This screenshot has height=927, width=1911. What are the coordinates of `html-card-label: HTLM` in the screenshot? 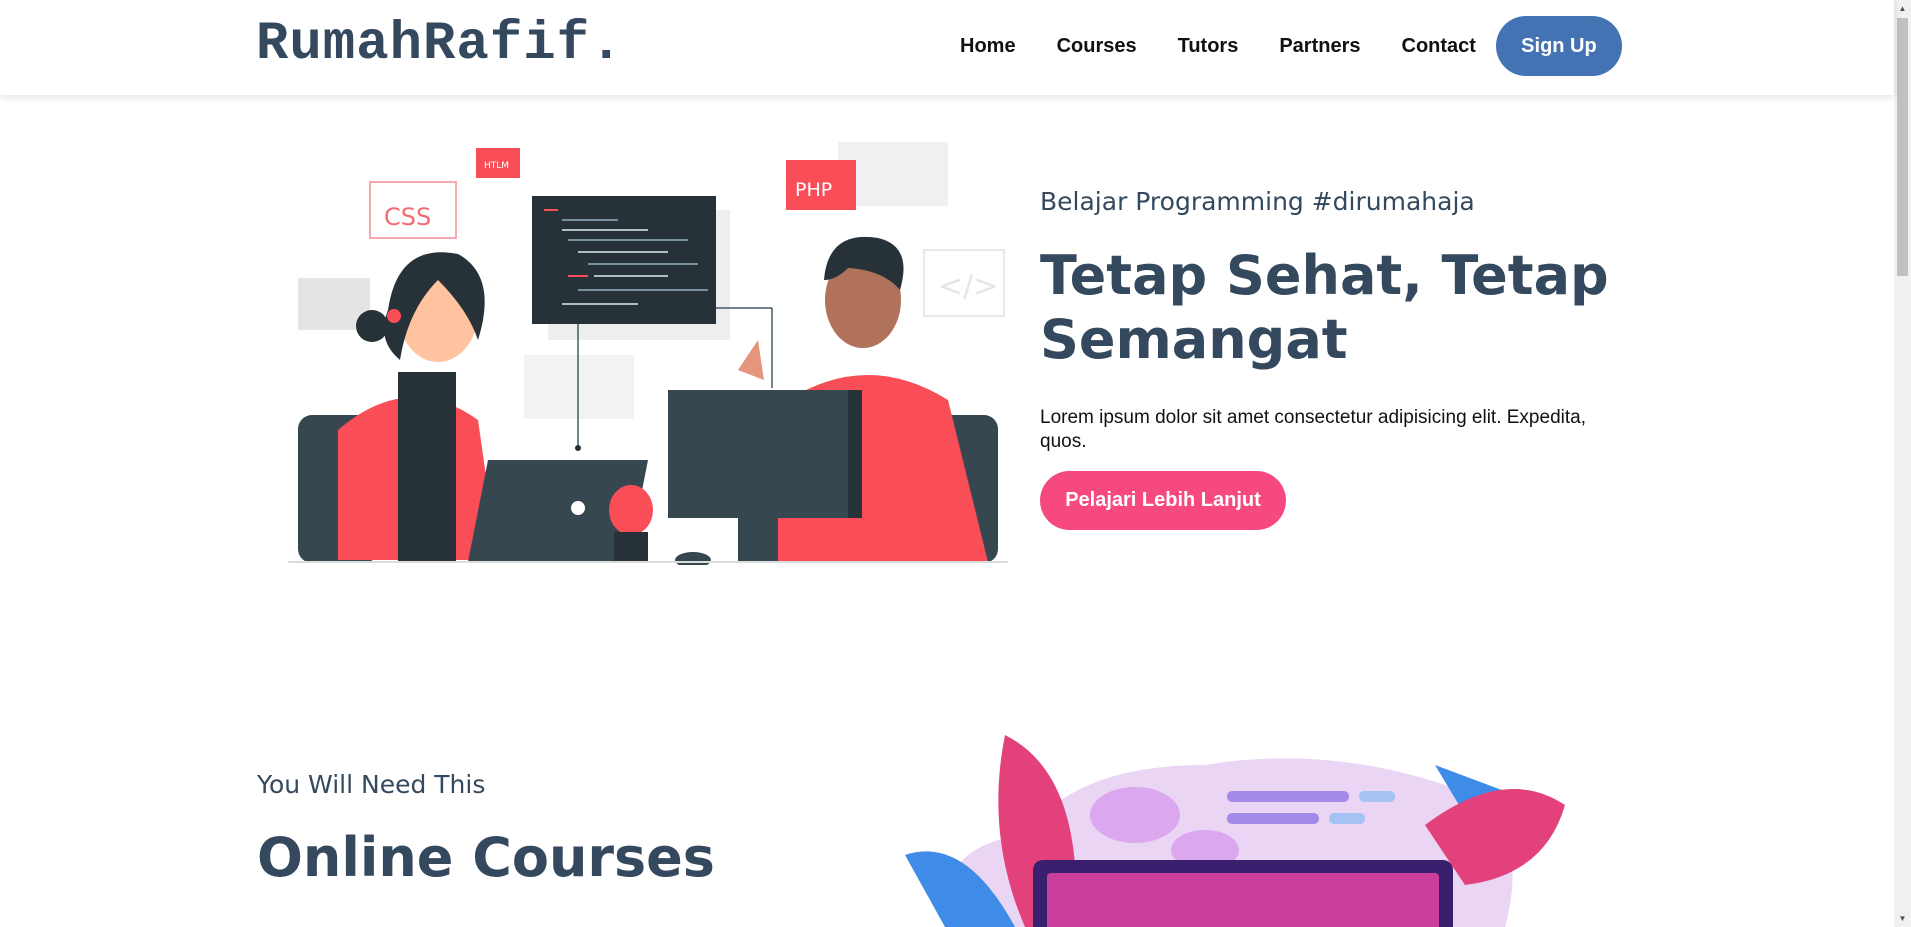 It's located at (496, 166).